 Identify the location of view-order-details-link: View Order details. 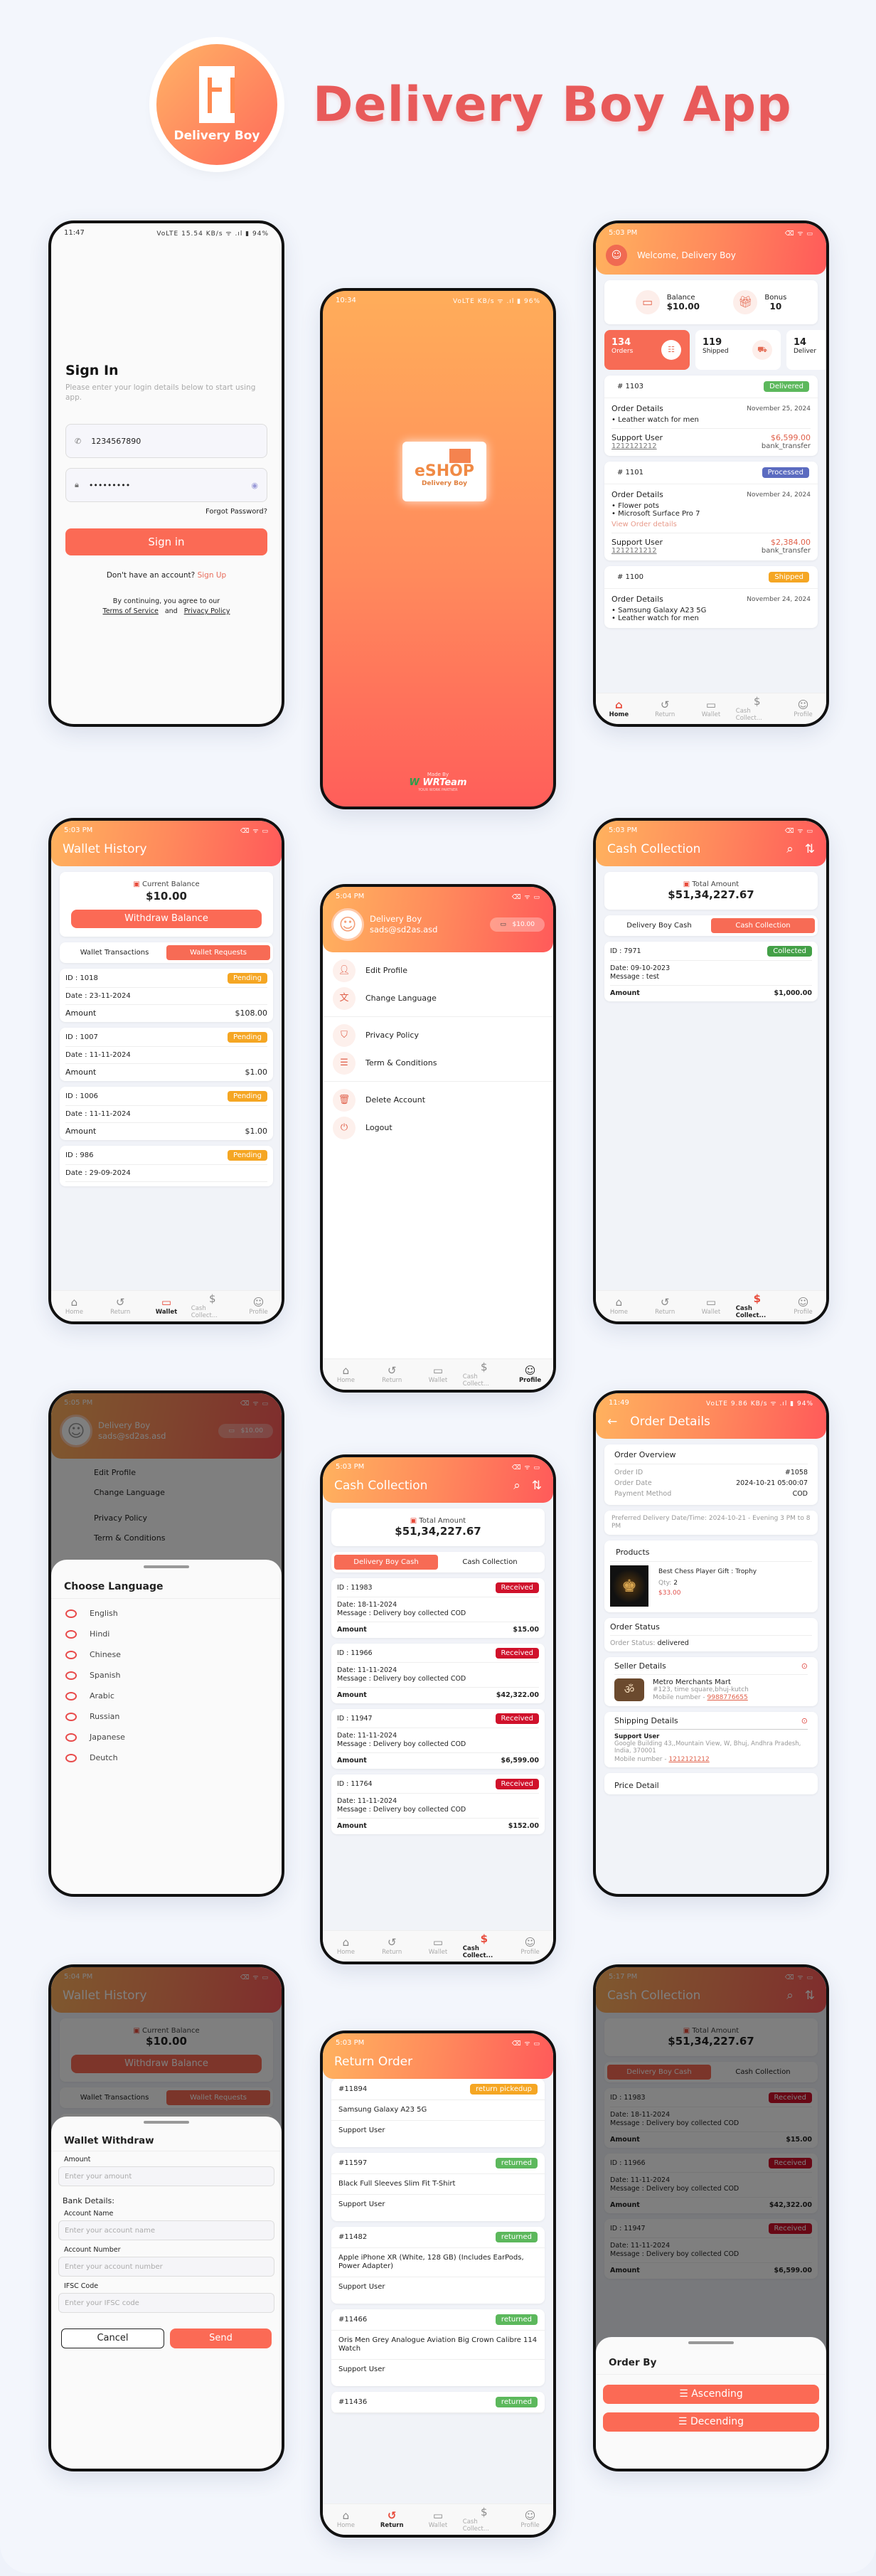
(711, 524).